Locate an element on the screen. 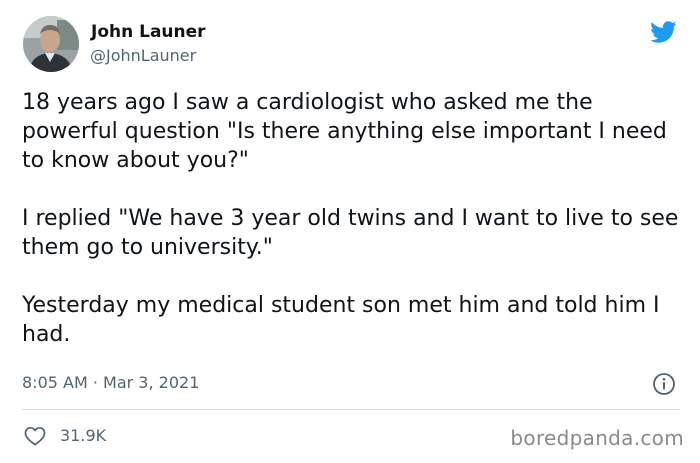 This screenshot has width=700, height=463. author-handle: @JohnLauner is located at coordinates (143, 56).